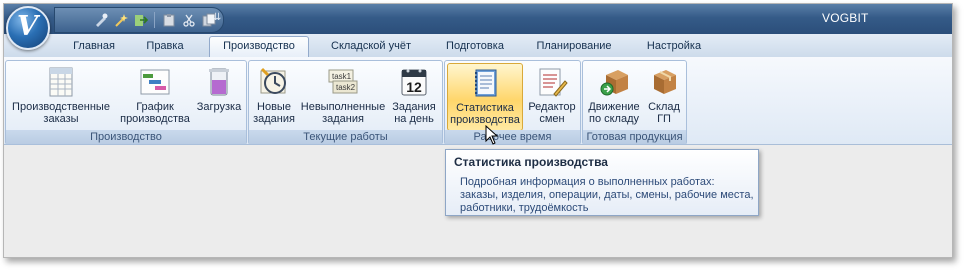  What do you see at coordinates (154, 20) in the screenshot?
I see `toolbar-separator` at bounding box center [154, 20].